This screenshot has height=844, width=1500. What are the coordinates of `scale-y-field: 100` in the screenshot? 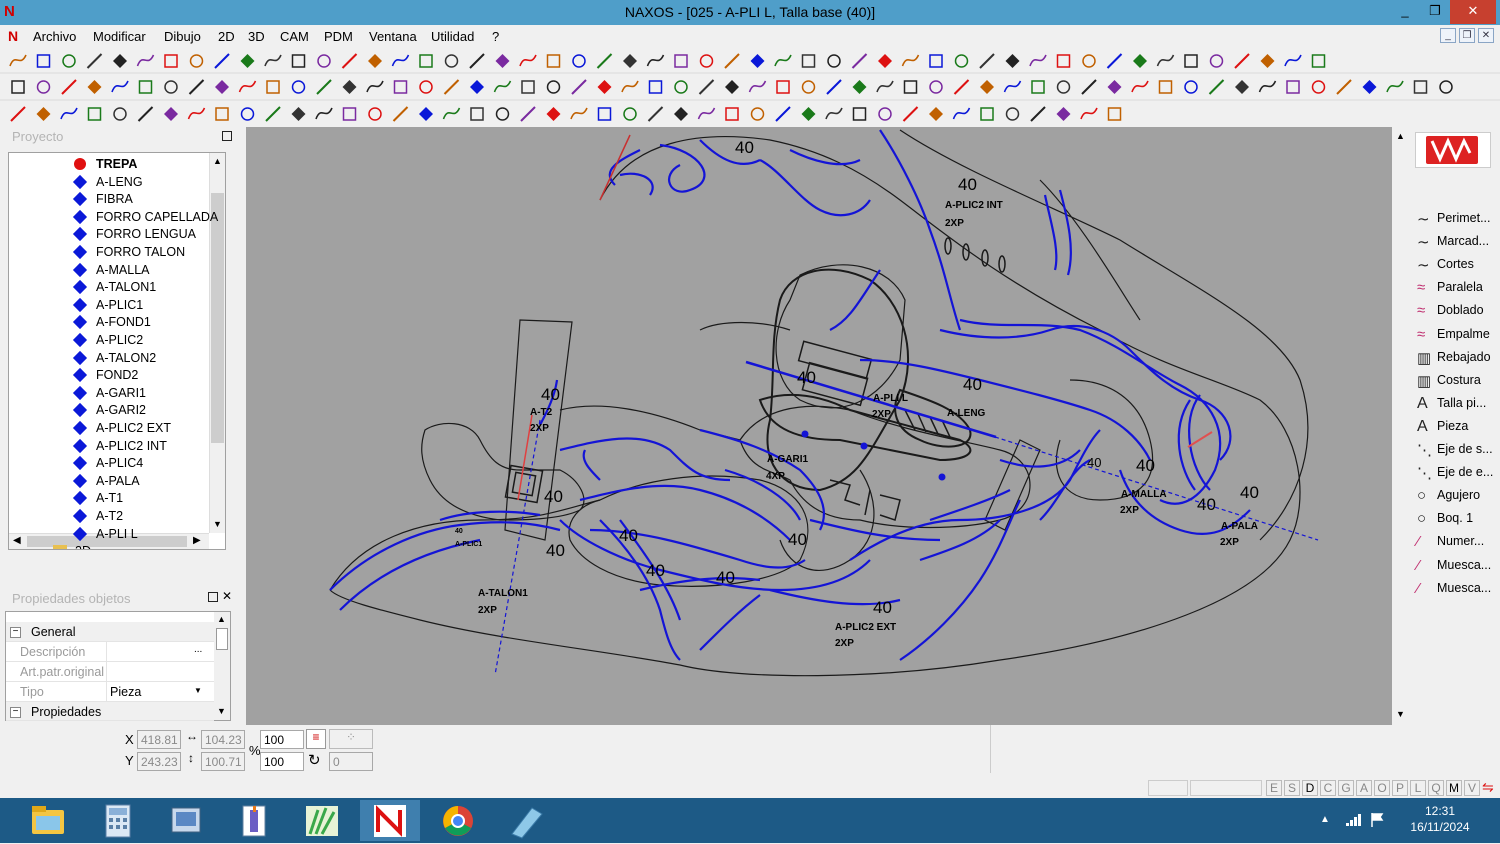 It's located at (282, 761).